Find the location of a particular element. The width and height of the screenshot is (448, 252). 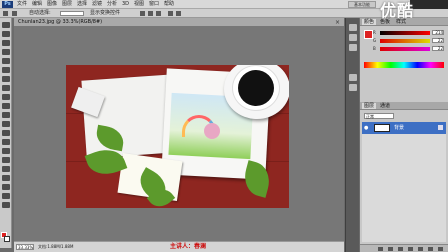

menu-filter: 滤镜 is located at coordinates (97, 4).